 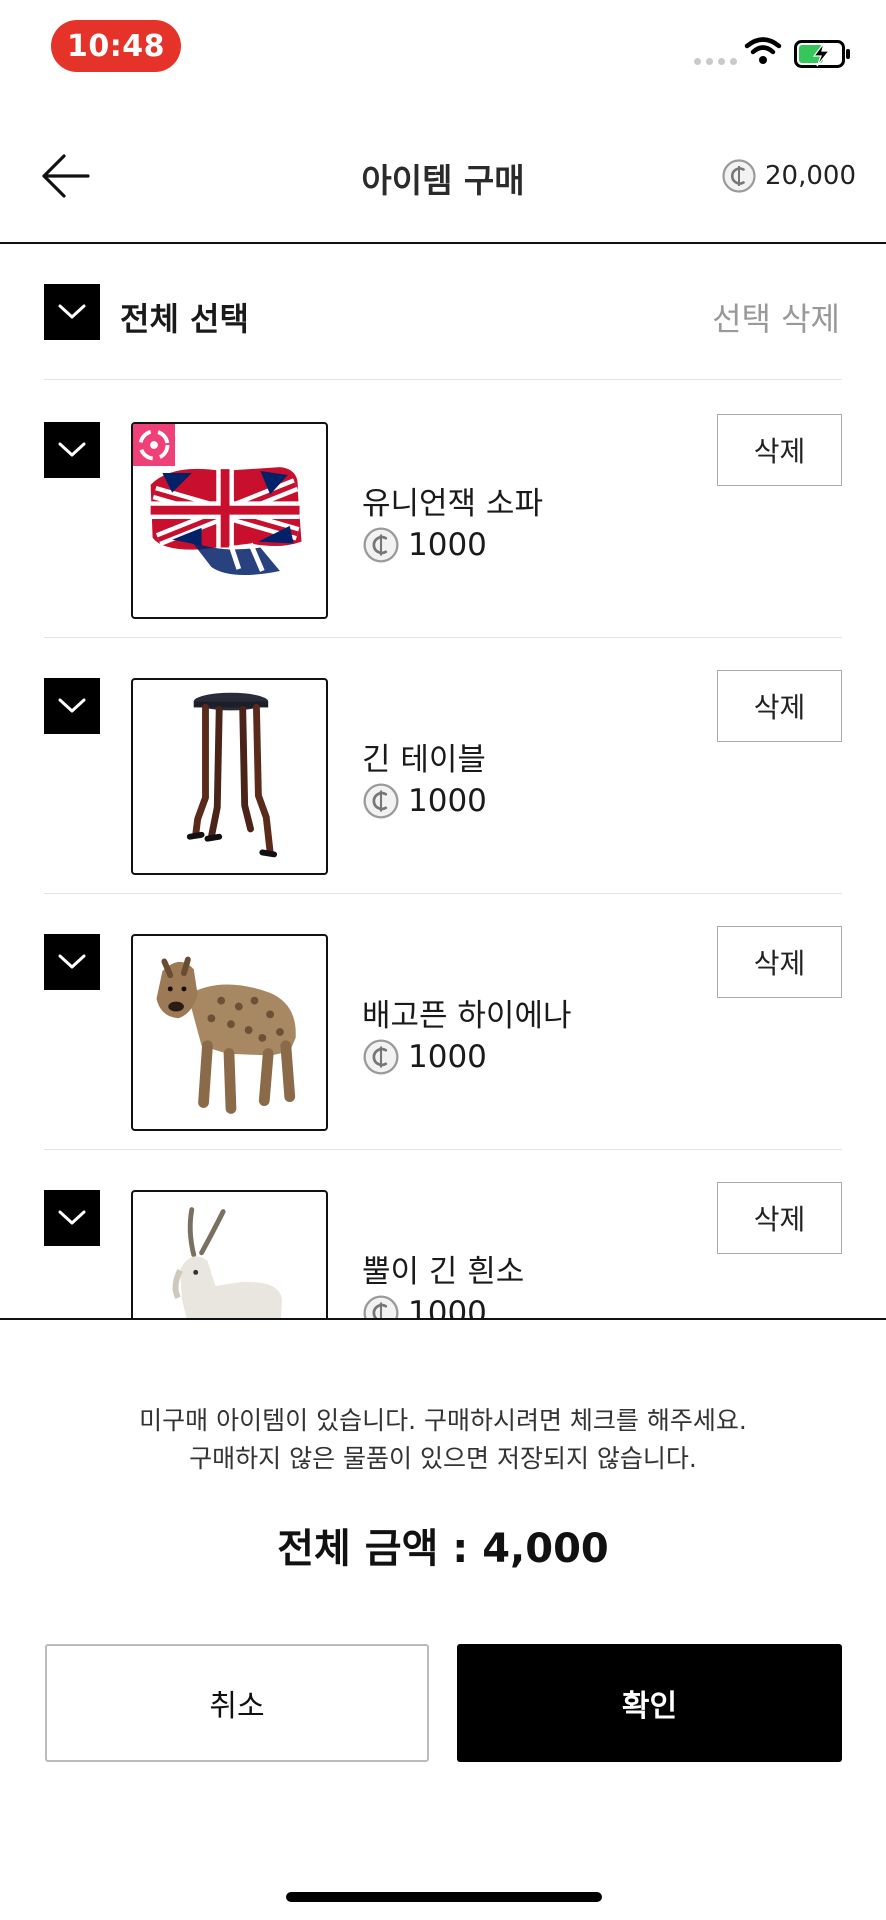 I want to click on item-name: 뿔이 긴 흰소, so click(x=443, y=1272).